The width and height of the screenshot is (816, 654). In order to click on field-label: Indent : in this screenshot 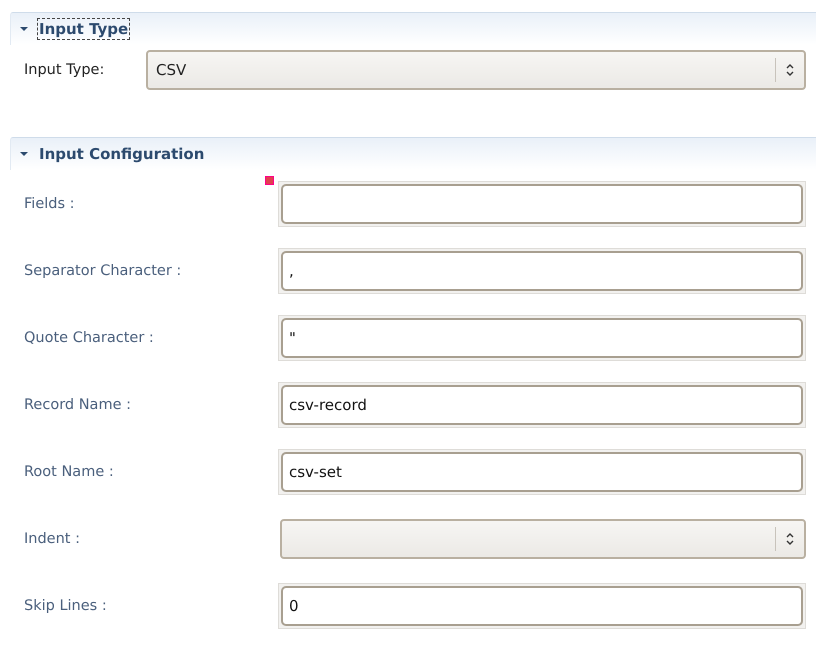, I will do `click(52, 538)`.